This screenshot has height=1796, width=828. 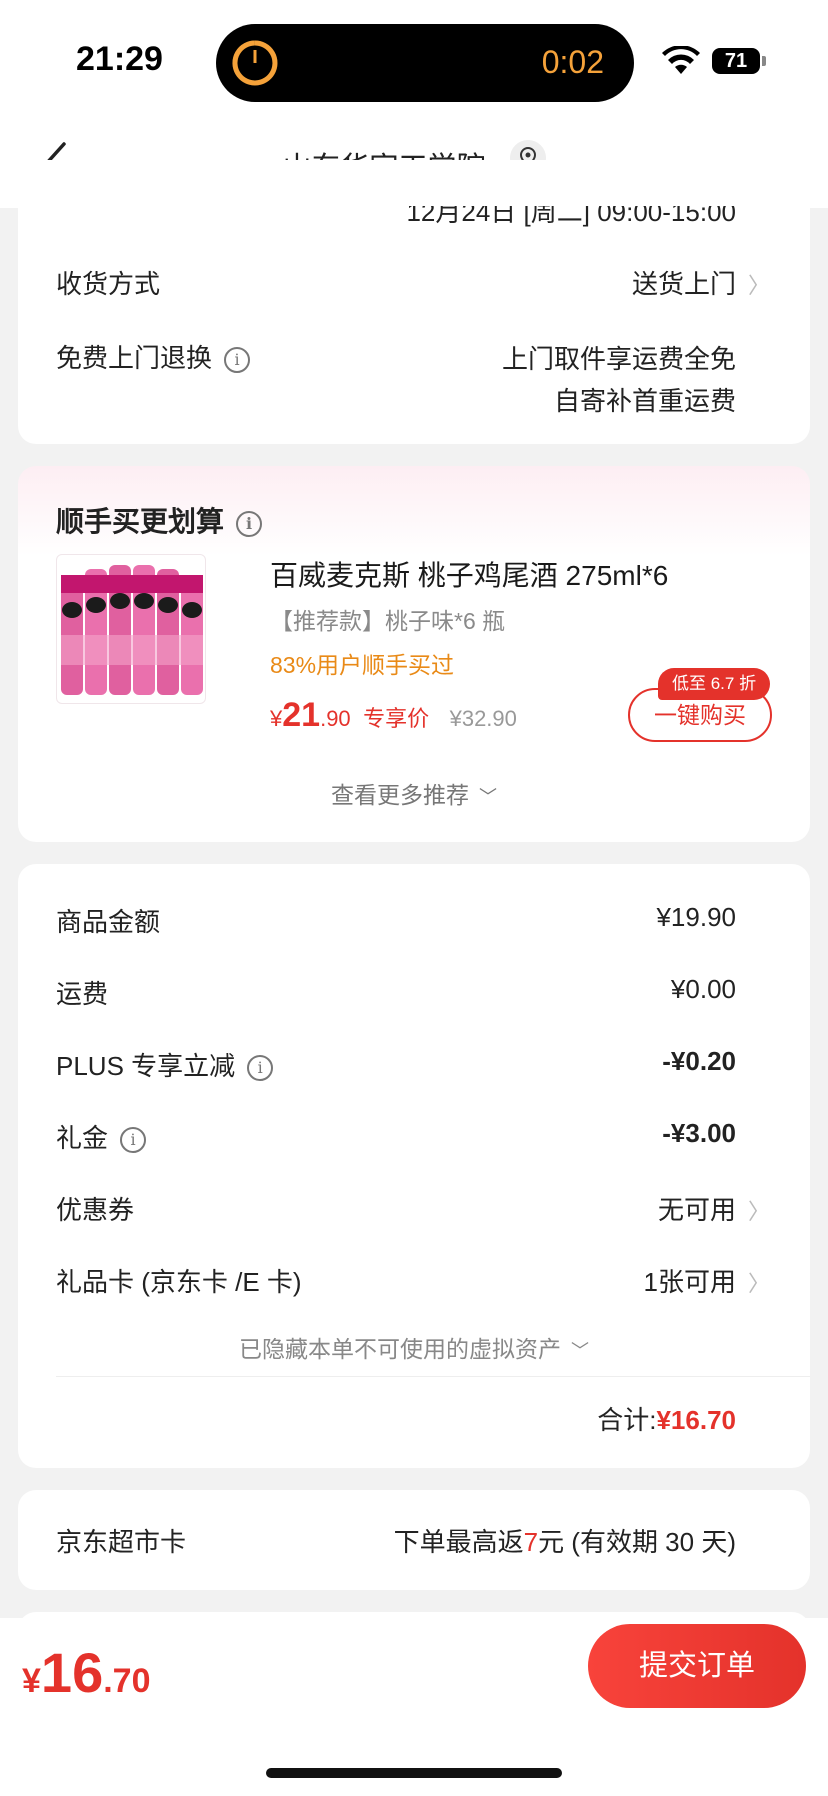 I want to click on summary-total: 合计:¥16.70, so click(x=666, y=1418).